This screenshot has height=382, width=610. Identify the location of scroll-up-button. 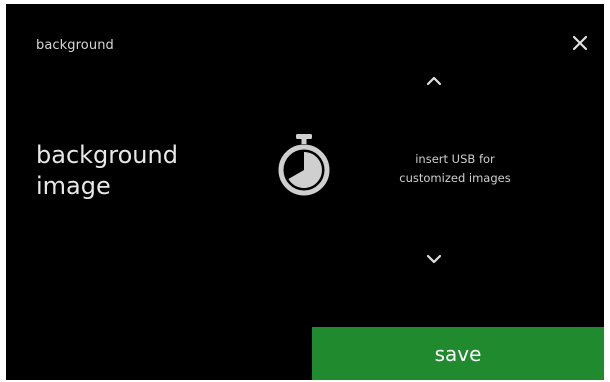
(434, 81).